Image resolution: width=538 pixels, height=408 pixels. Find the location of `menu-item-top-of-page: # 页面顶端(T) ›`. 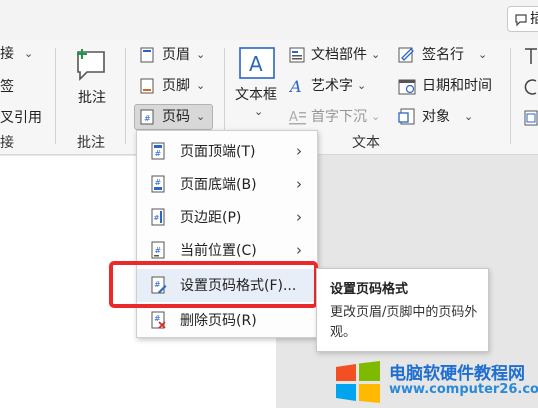

menu-item-top-of-page: # 页面顶端(T) › is located at coordinates (227, 151).